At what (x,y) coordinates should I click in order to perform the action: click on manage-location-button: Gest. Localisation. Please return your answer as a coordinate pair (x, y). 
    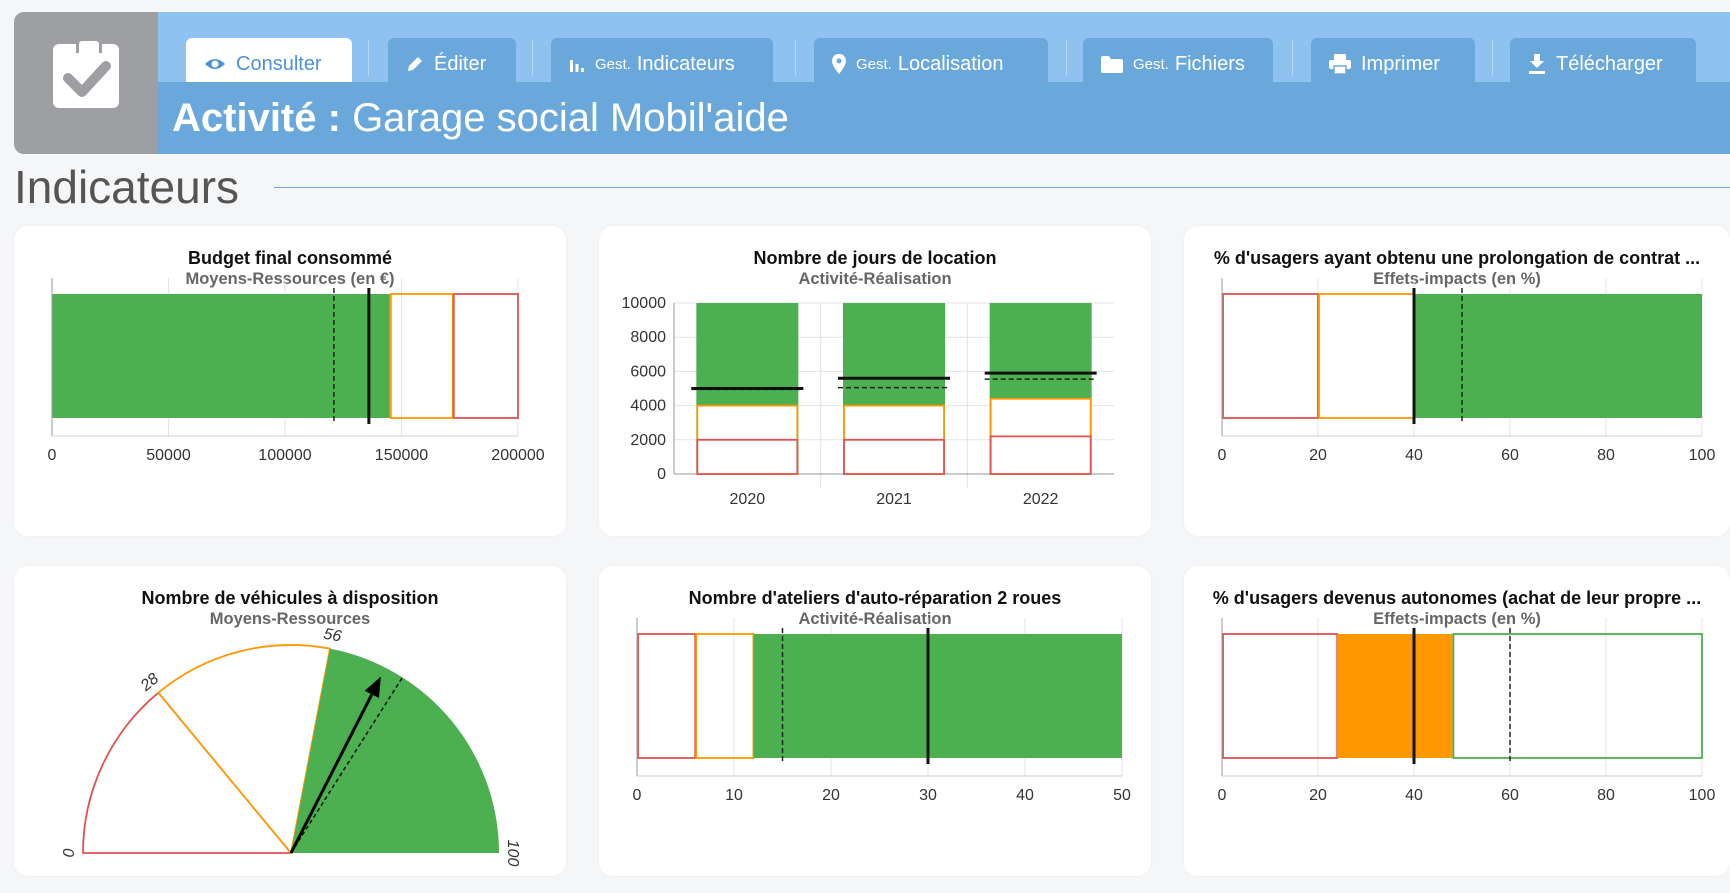
    Looking at the image, I should click on (931, 60).